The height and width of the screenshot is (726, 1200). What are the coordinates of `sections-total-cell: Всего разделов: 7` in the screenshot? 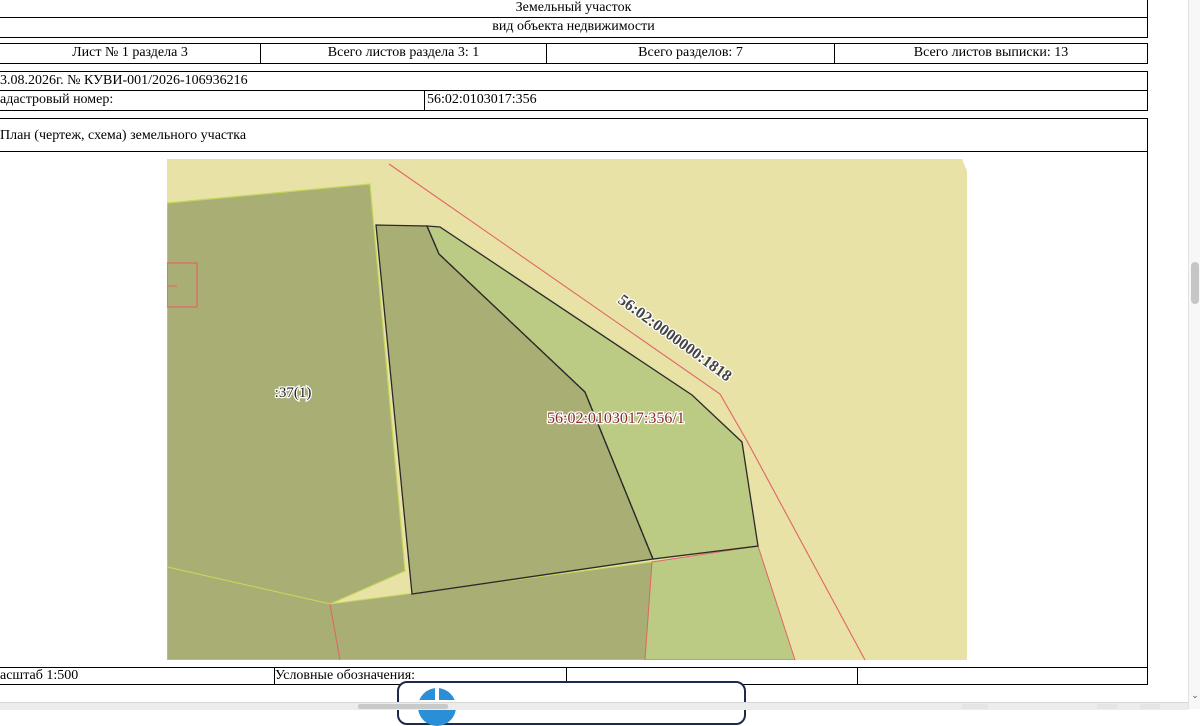 It's located at (690, 53).